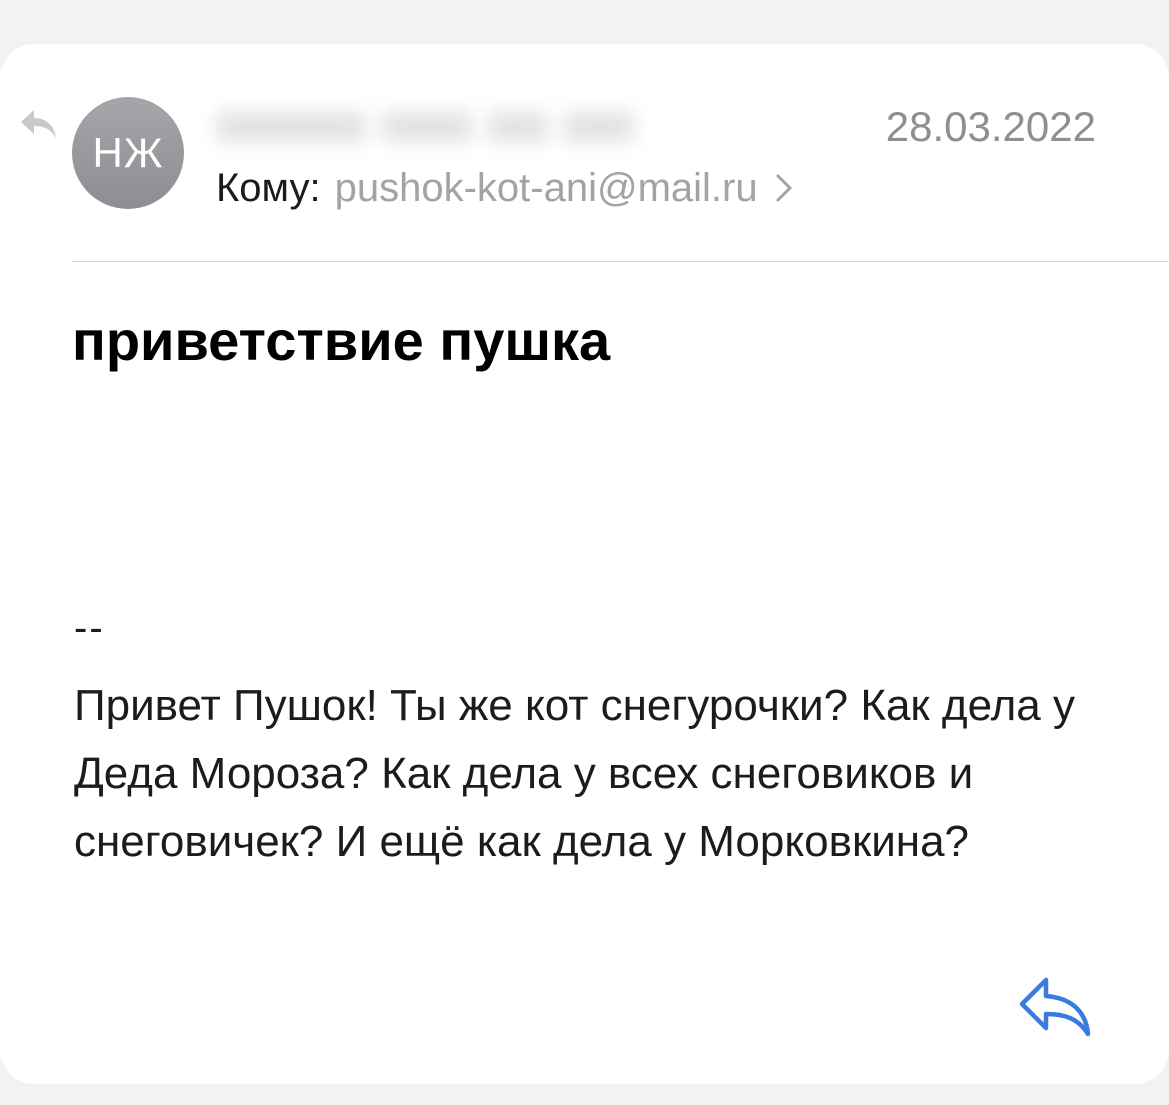  What do you see at coordinates (268, 187) in the screenshot?
I see `to-label: Кому:` at bounding box center [268, 187].